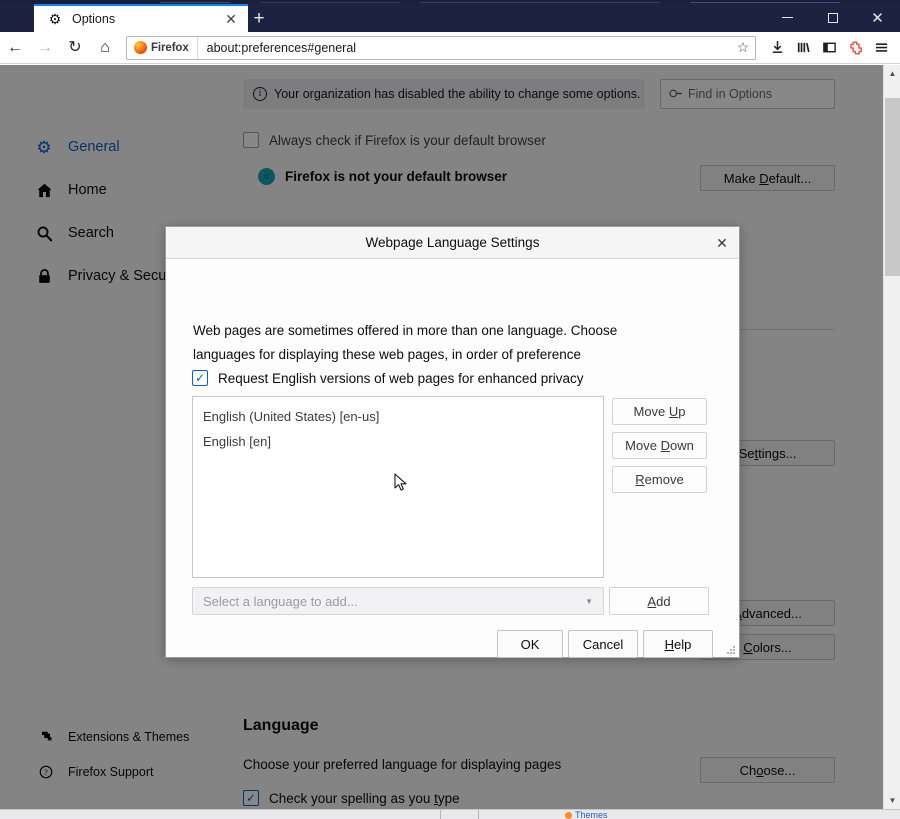 This screenshot has width=900, height=819. I want to click on url-input: about:preferences#general, so click(464, 48).